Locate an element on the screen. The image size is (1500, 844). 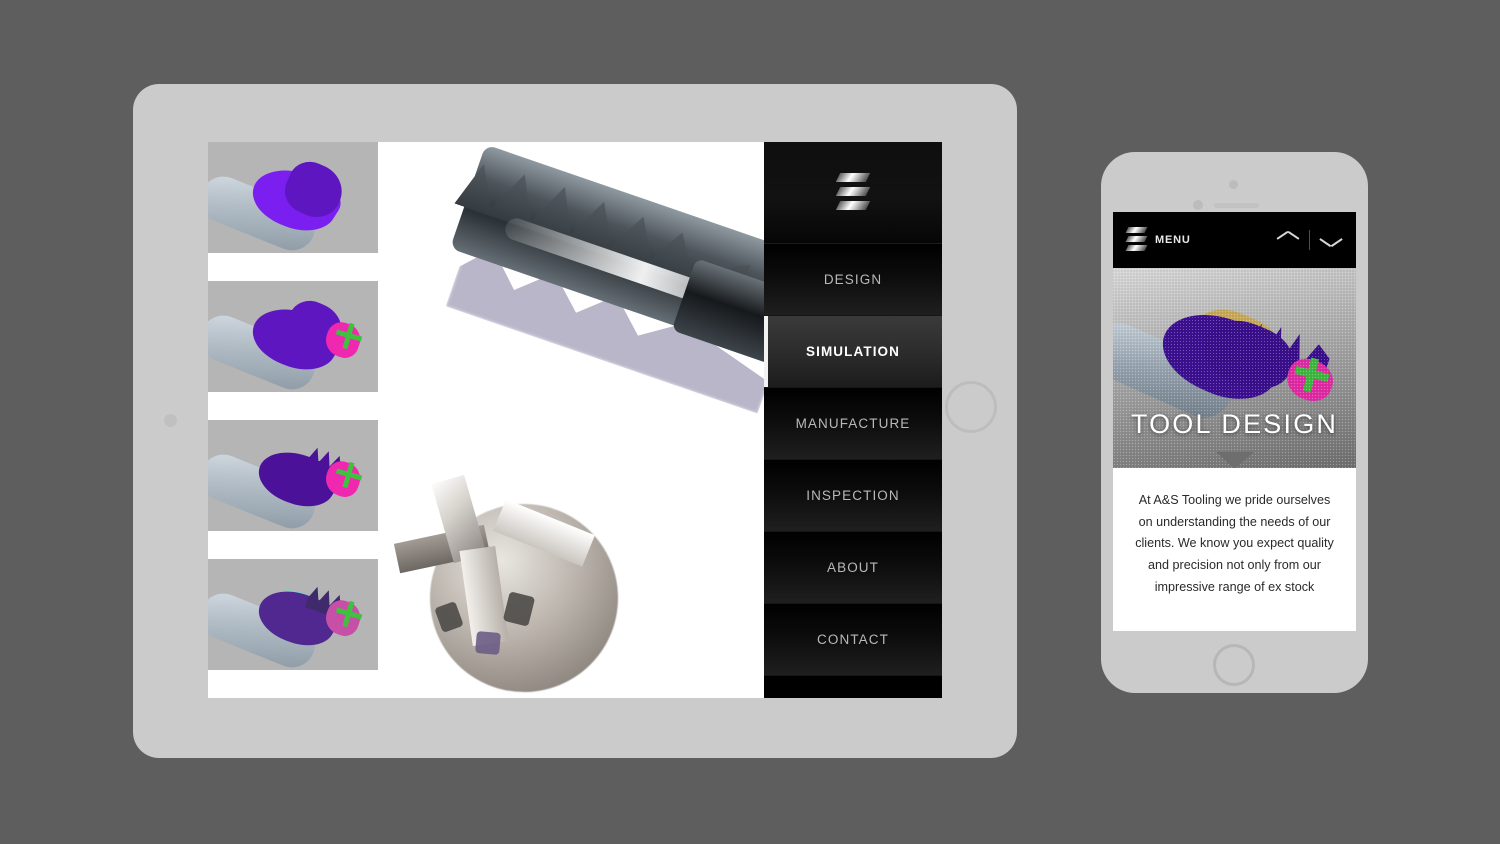
menu-item-contact: CONTACT is located at coordinates (853, 640).